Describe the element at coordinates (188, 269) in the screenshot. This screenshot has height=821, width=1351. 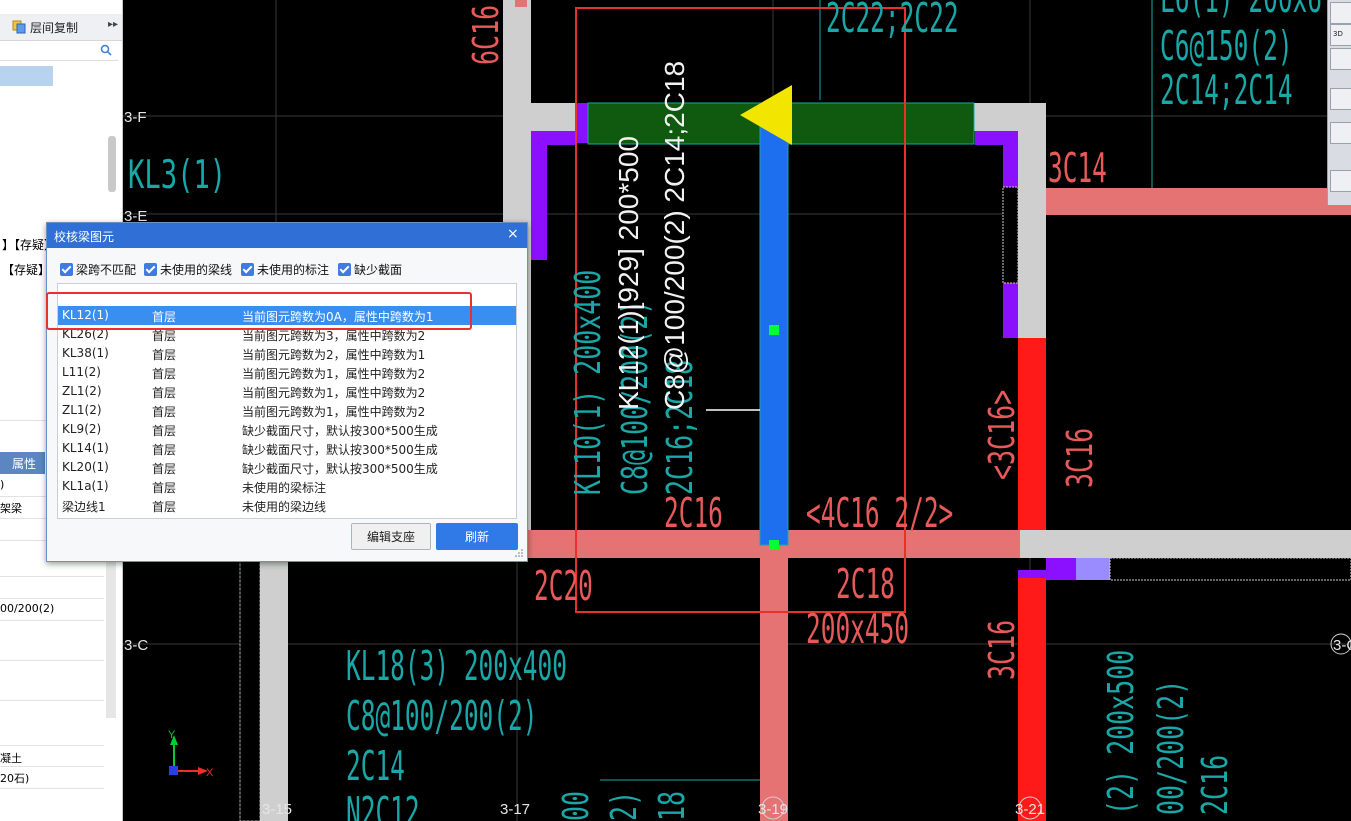
I see `checkbox-unused-beam-line: 未使用的梁线` at that location.